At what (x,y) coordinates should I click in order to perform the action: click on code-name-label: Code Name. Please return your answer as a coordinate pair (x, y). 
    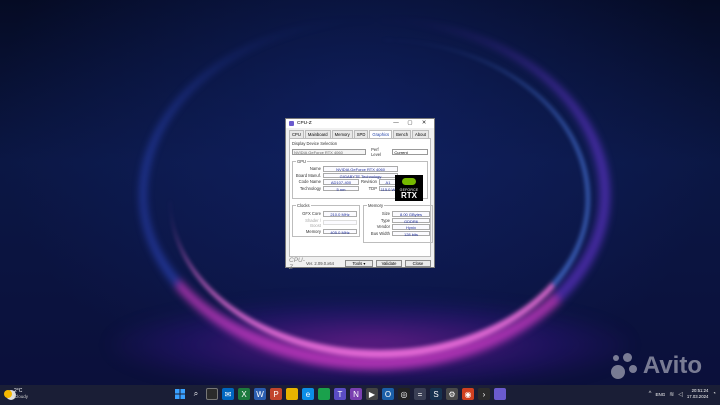
    Looking at the image, I should click on (309, 182).